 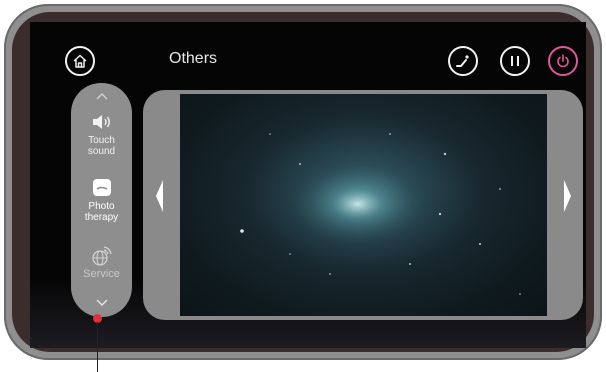 I want to click on chevron-right-icon, so click(x=567, y=196).